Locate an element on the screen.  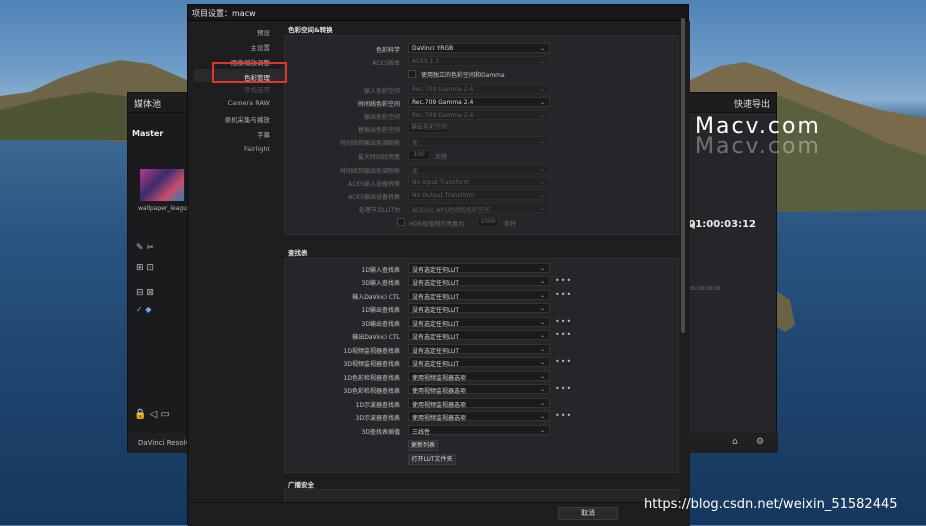
row-timeline-color-space: 时间线色彩空间 Rec.709 Gamma 2.4 ⌄ is located at coordinates (481, 102).